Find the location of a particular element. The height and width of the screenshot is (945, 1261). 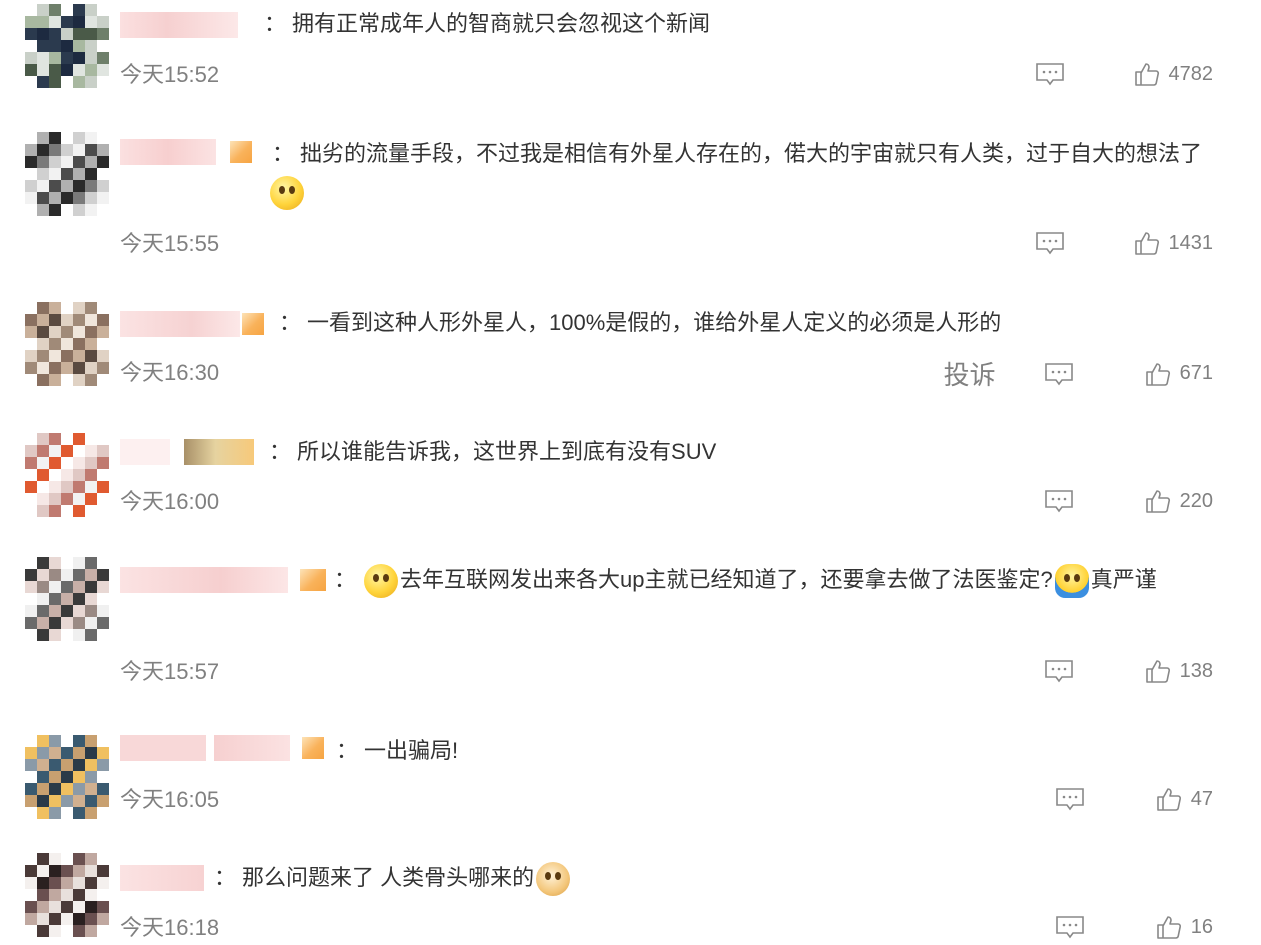

comment-body: 拥有正常成年人的智商就只会忽视这个新闻 is located at coordinates (501, 23).